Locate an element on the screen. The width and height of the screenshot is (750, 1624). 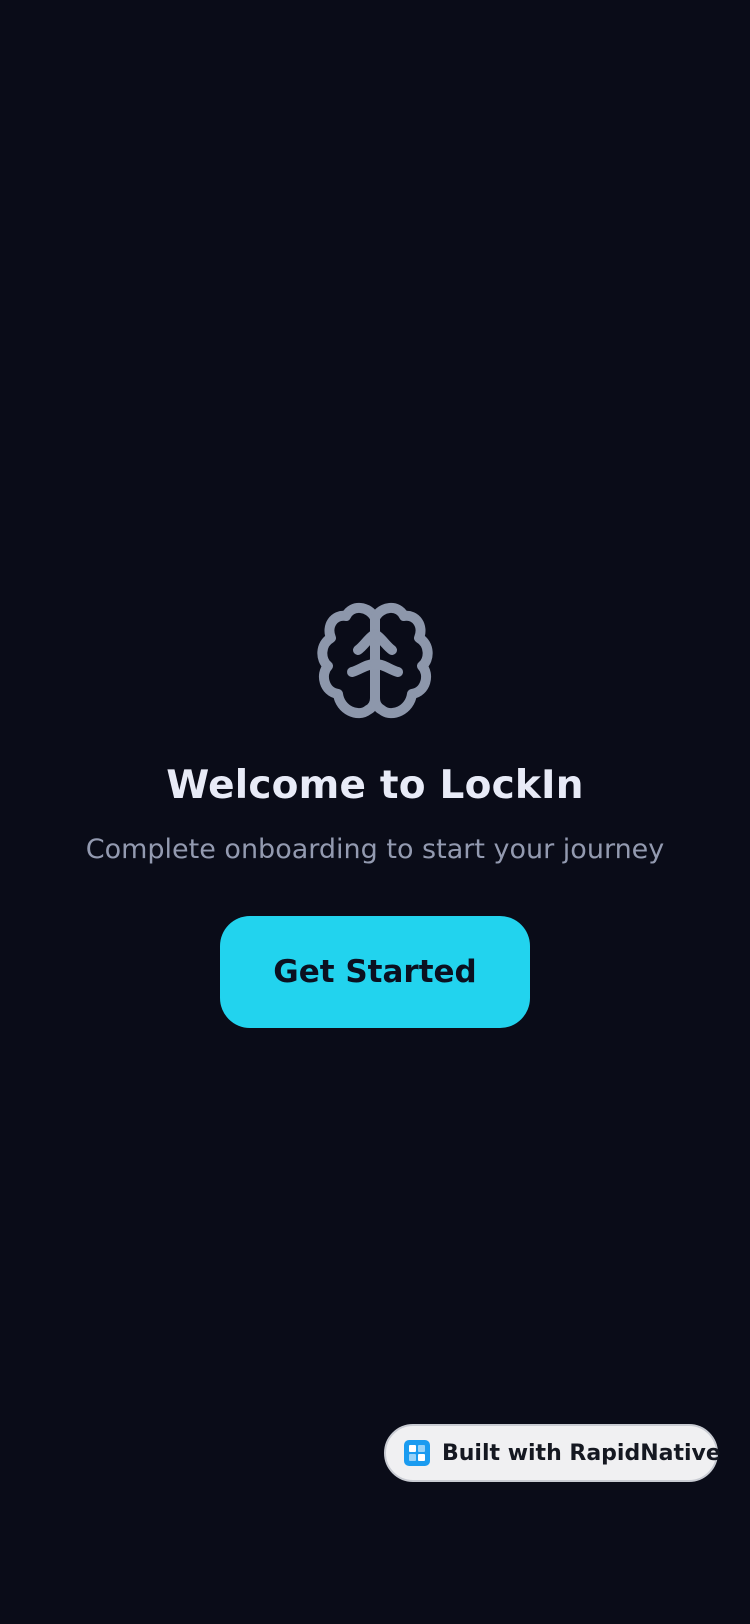
welcome-title: Welcome to LockIn is located at coordinates (375, 785).